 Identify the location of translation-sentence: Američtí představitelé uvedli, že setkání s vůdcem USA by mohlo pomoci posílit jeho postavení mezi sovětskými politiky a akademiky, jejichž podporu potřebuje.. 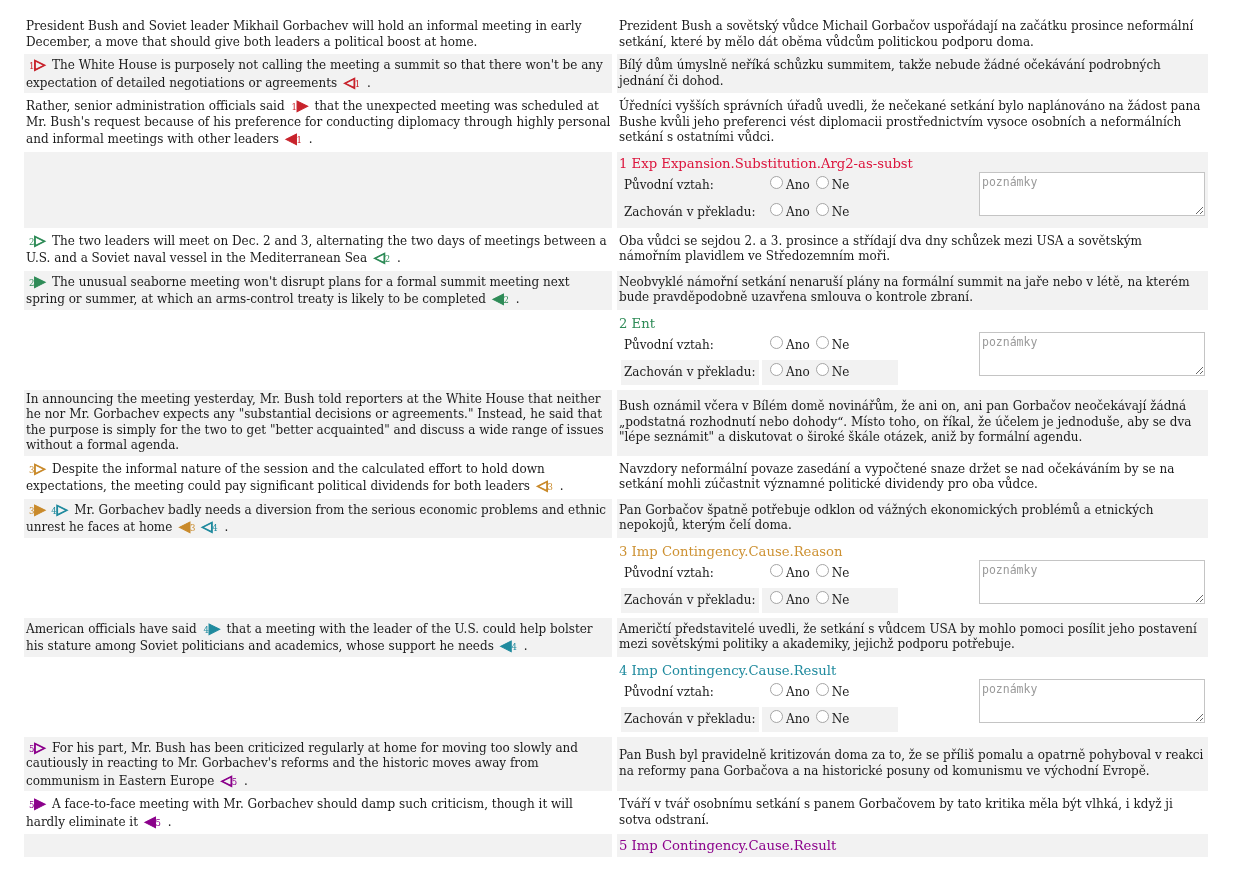
(908, 636).